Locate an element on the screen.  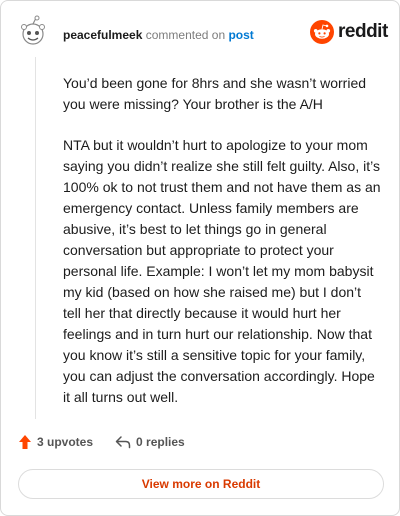
upvote-button: 3 upvotes is located at coordinates (55, 442).